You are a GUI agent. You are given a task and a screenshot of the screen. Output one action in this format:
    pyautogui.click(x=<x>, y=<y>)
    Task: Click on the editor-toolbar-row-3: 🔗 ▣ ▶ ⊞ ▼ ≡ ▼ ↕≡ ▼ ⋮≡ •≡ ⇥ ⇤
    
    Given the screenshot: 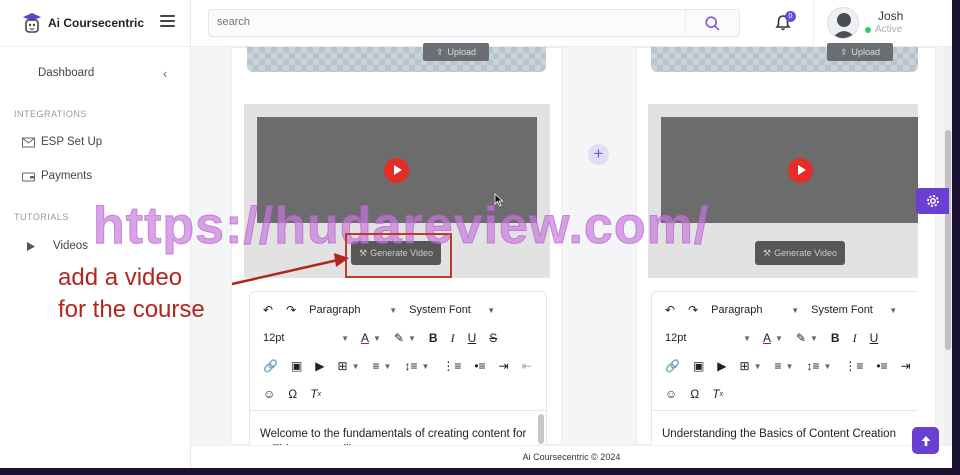 What is the action you would take?
    pyautogui.click(x=391, y=366)
    